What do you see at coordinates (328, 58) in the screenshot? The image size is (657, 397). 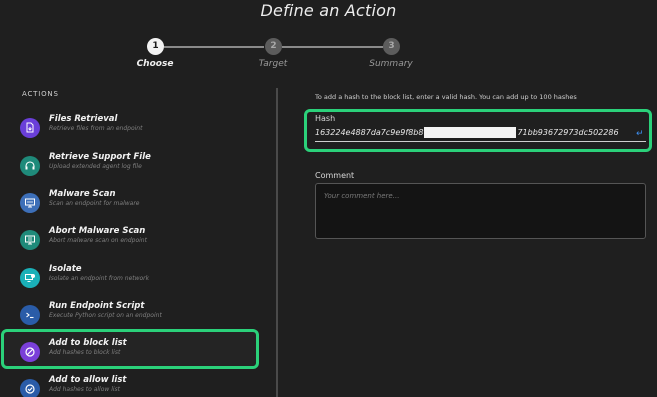 I see `stepper: 1 Choose 2 Target 3 Summary` at bounding box center [328, 58].